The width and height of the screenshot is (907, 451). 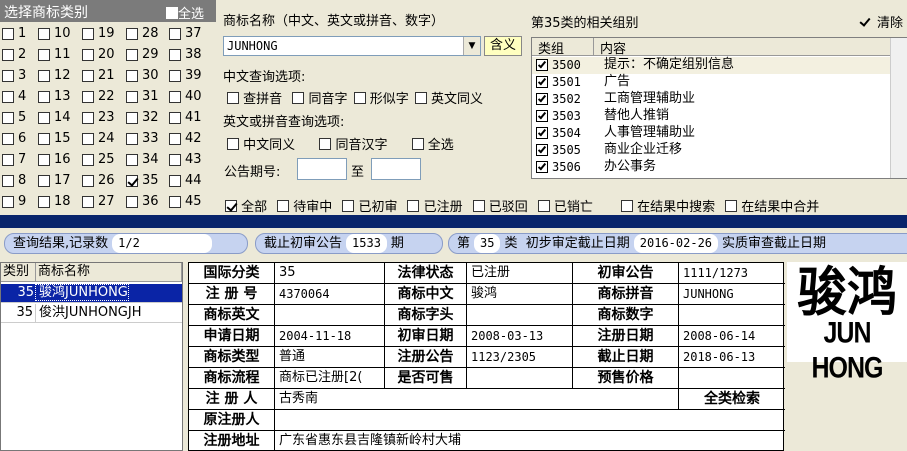 I want to click on cn-option-homophone: 同音字, so click(x=319, y=98).